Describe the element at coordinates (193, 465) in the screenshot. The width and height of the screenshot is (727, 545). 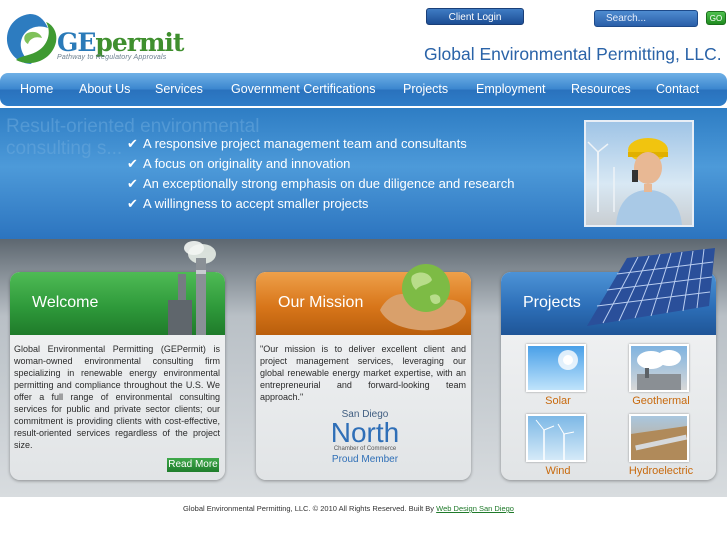
I see `read-more-button: Read More` at that location.